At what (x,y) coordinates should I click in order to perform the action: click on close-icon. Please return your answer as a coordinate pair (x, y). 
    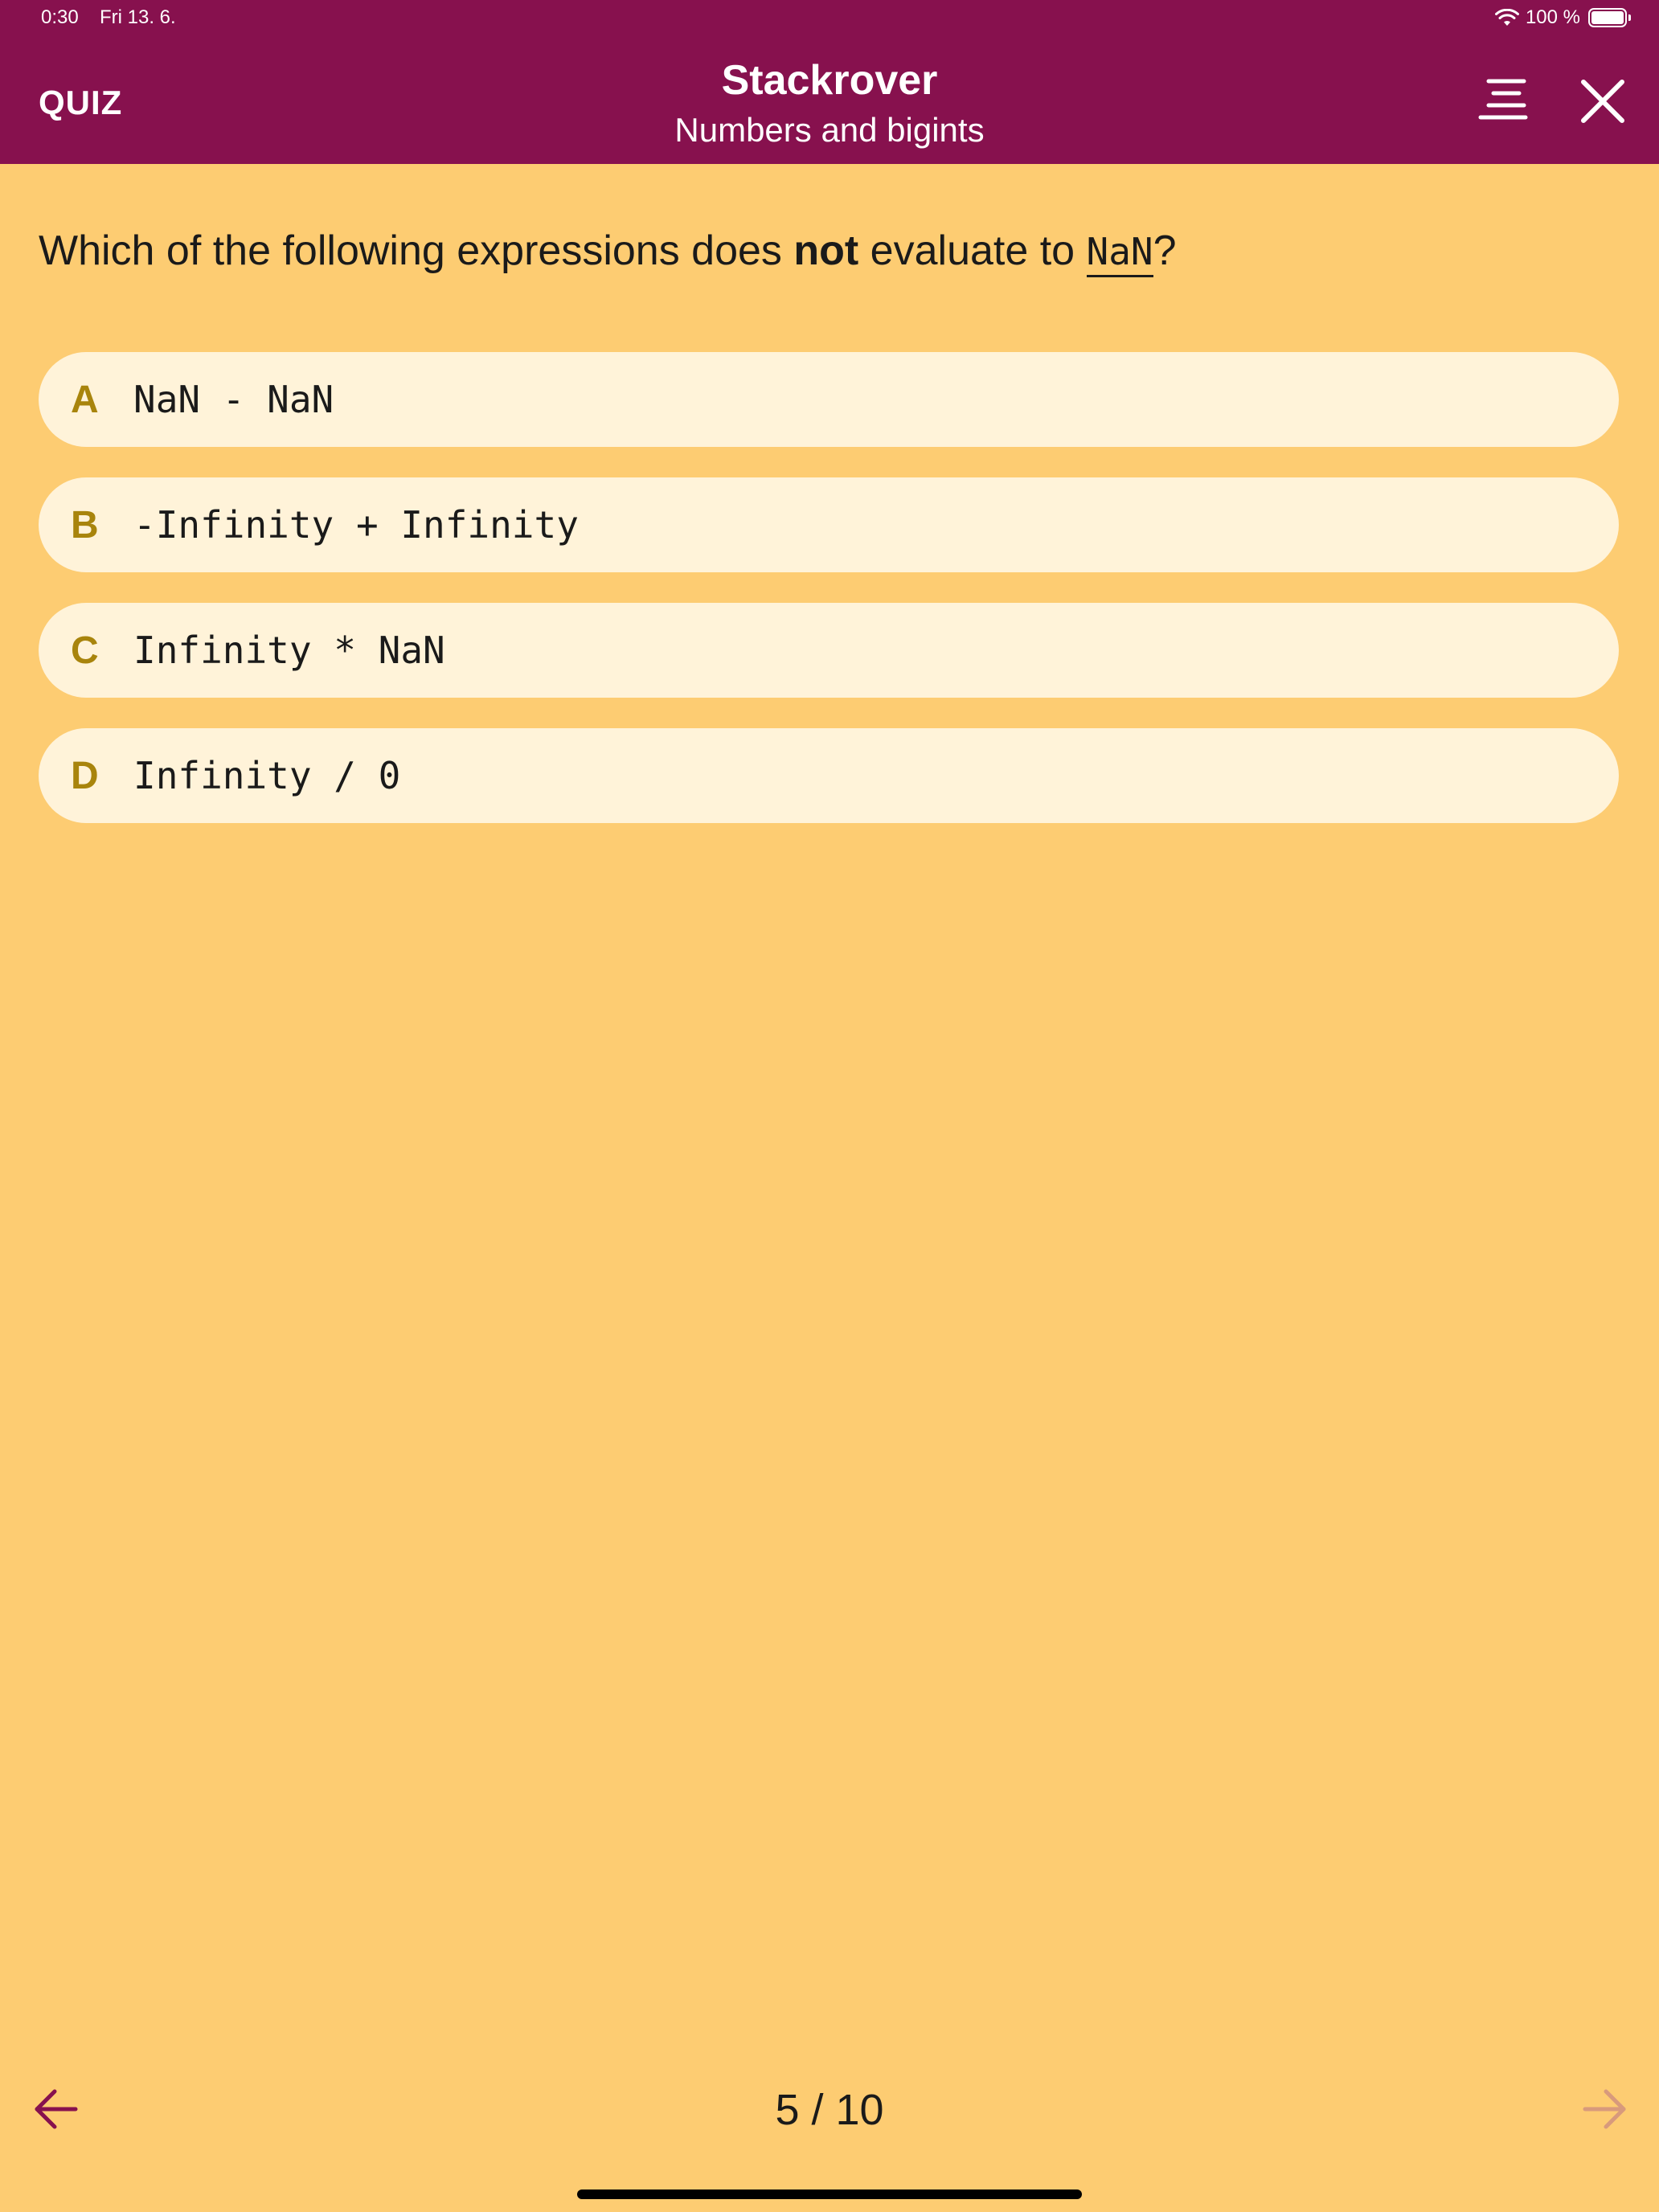
    Looking at the image, I should click on (1602, 101).